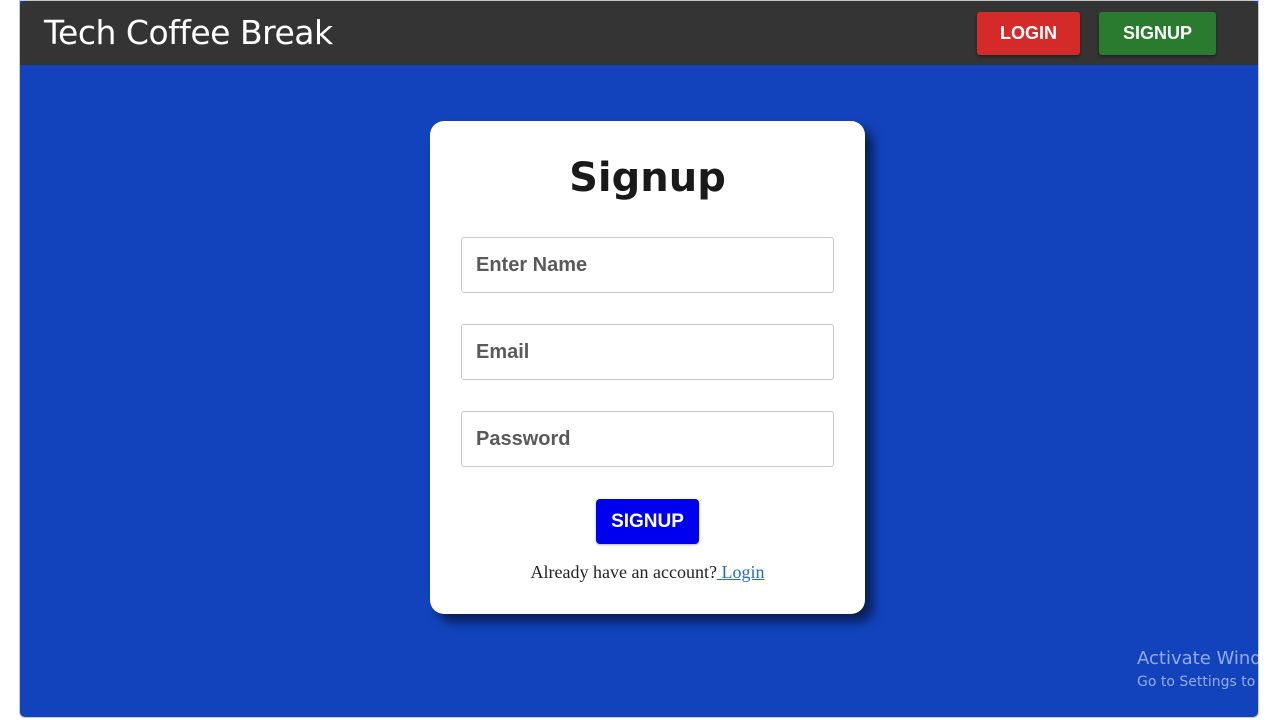 Image resolution: width=1280 pixels, height=720 pixels. I want to click on nav-signup-button: SIGNUP, so click(1157, 33).